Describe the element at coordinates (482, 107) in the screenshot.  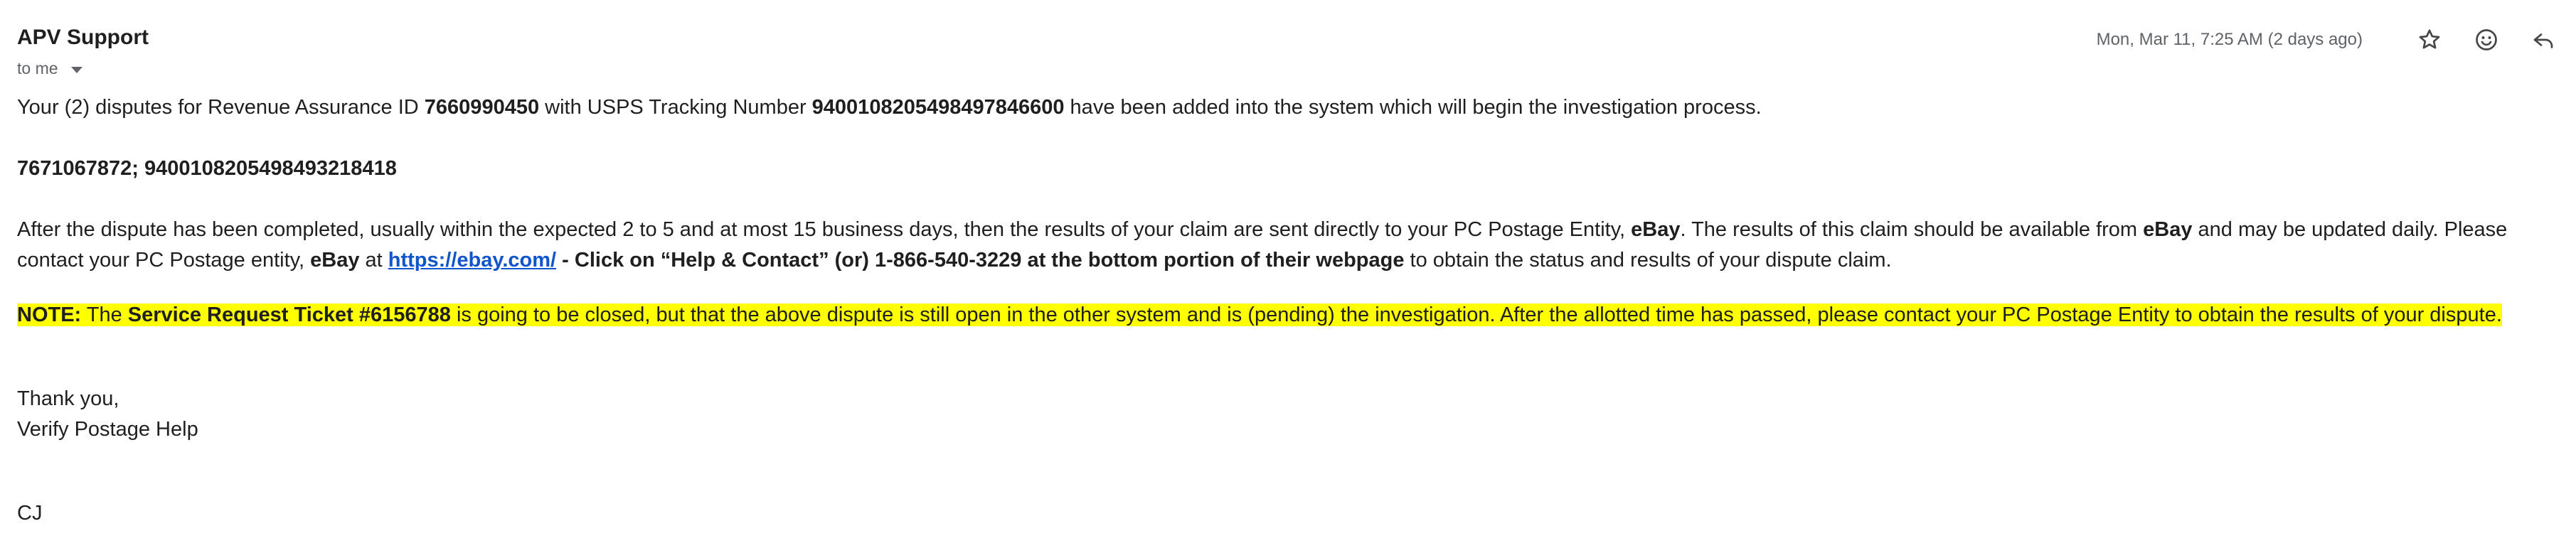
I see `revenue-assurance-id: 7660990450` at that location.